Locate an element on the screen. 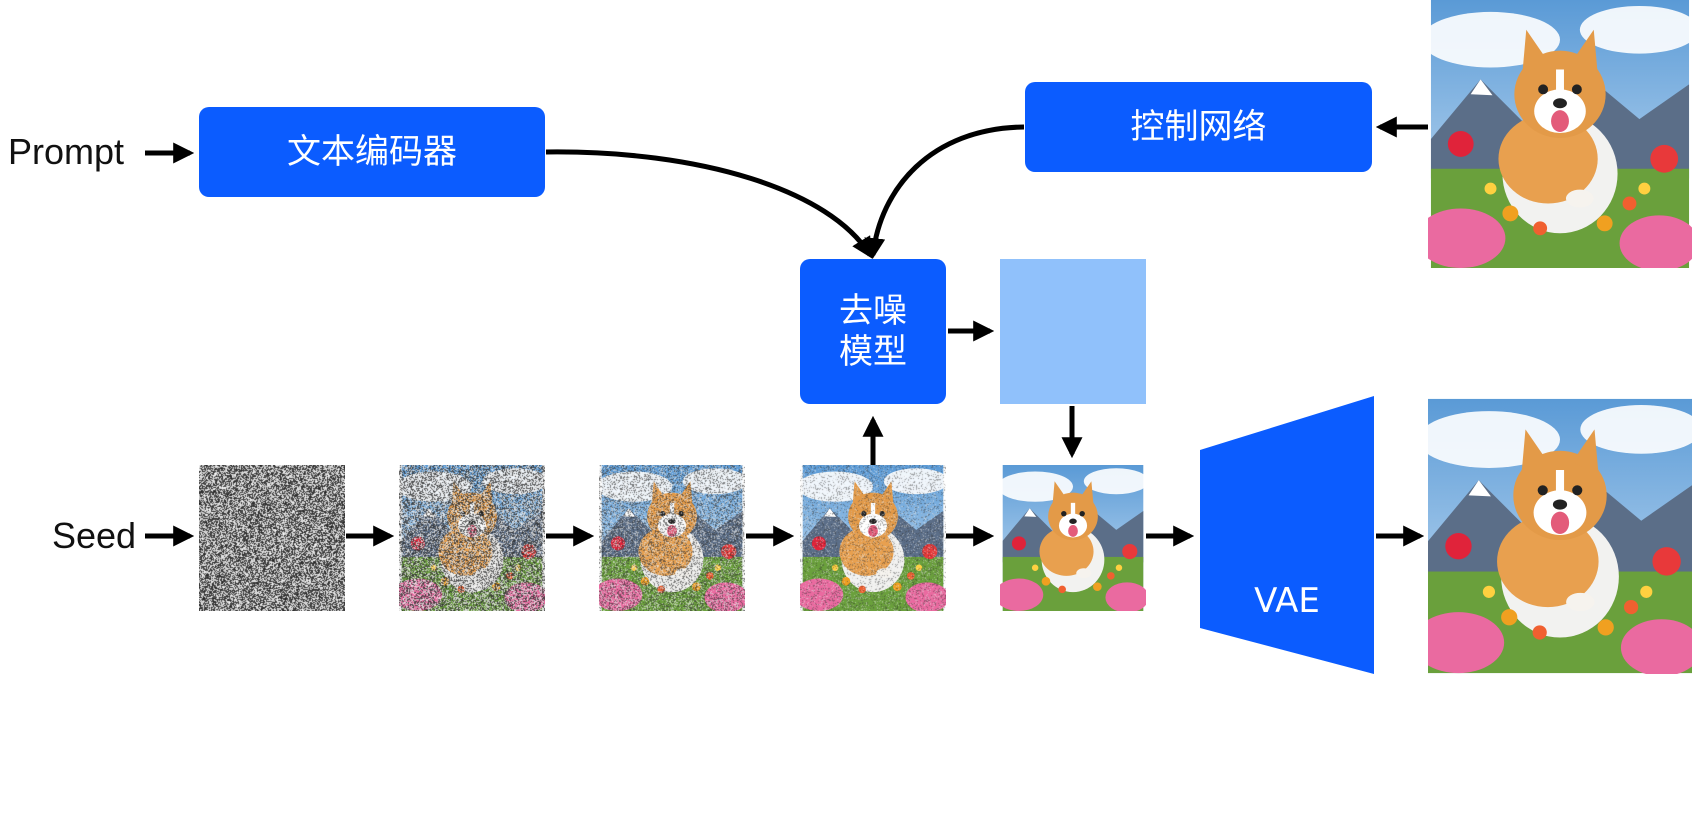 The width and height of the screenshot is (1692, 835). vae-decoder-label-line1: VAE is located at coordinates (1287, 601).